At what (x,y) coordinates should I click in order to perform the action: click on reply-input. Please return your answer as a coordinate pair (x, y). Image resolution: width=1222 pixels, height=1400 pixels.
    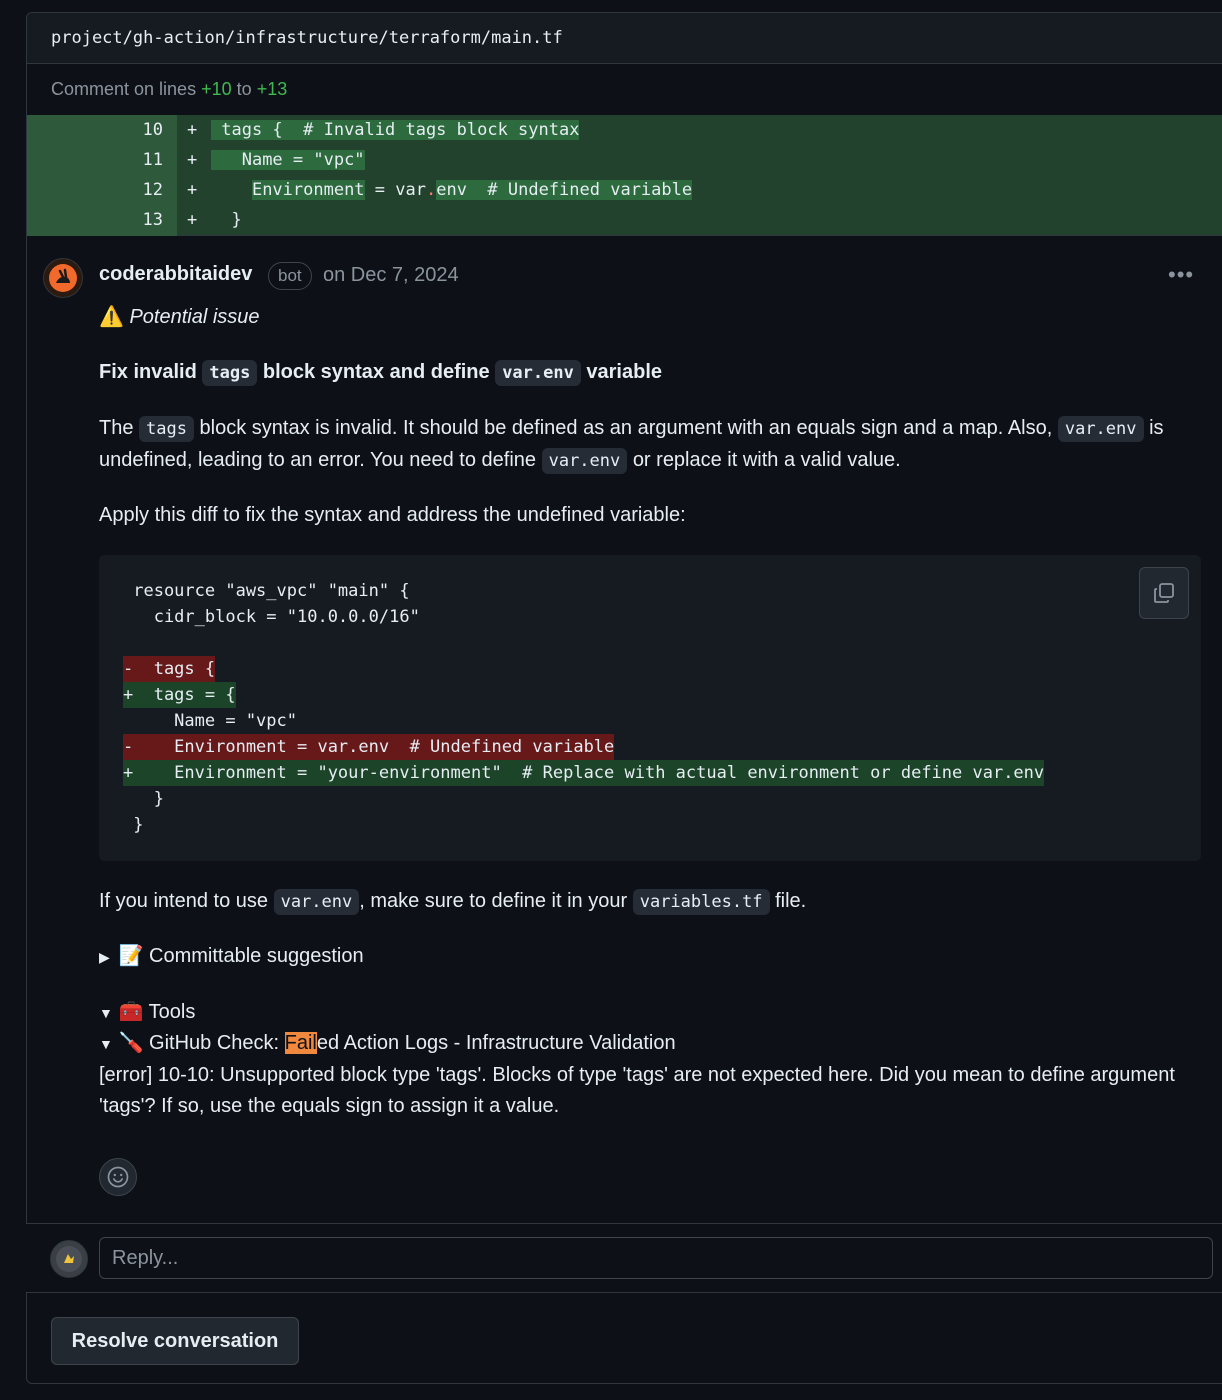
    Looking at the image, I should click on (656, 1258).